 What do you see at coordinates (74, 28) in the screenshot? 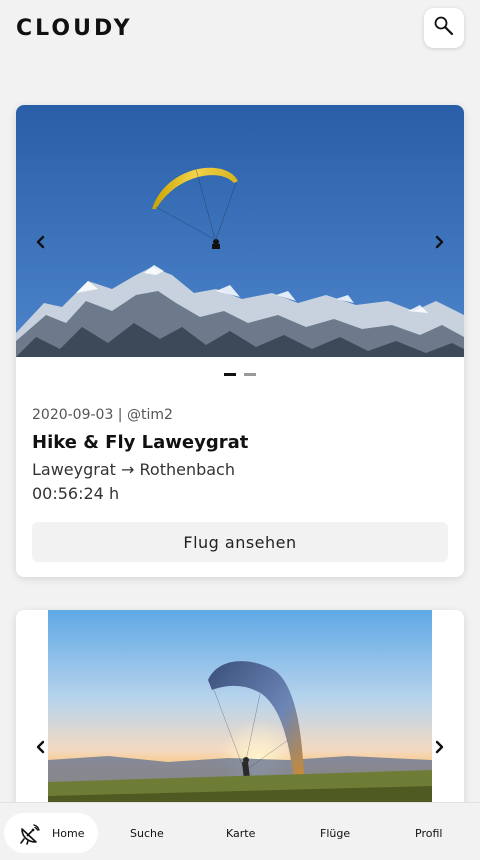
I see `app-logo: CLOUDY` at bounding box center [74, 28].